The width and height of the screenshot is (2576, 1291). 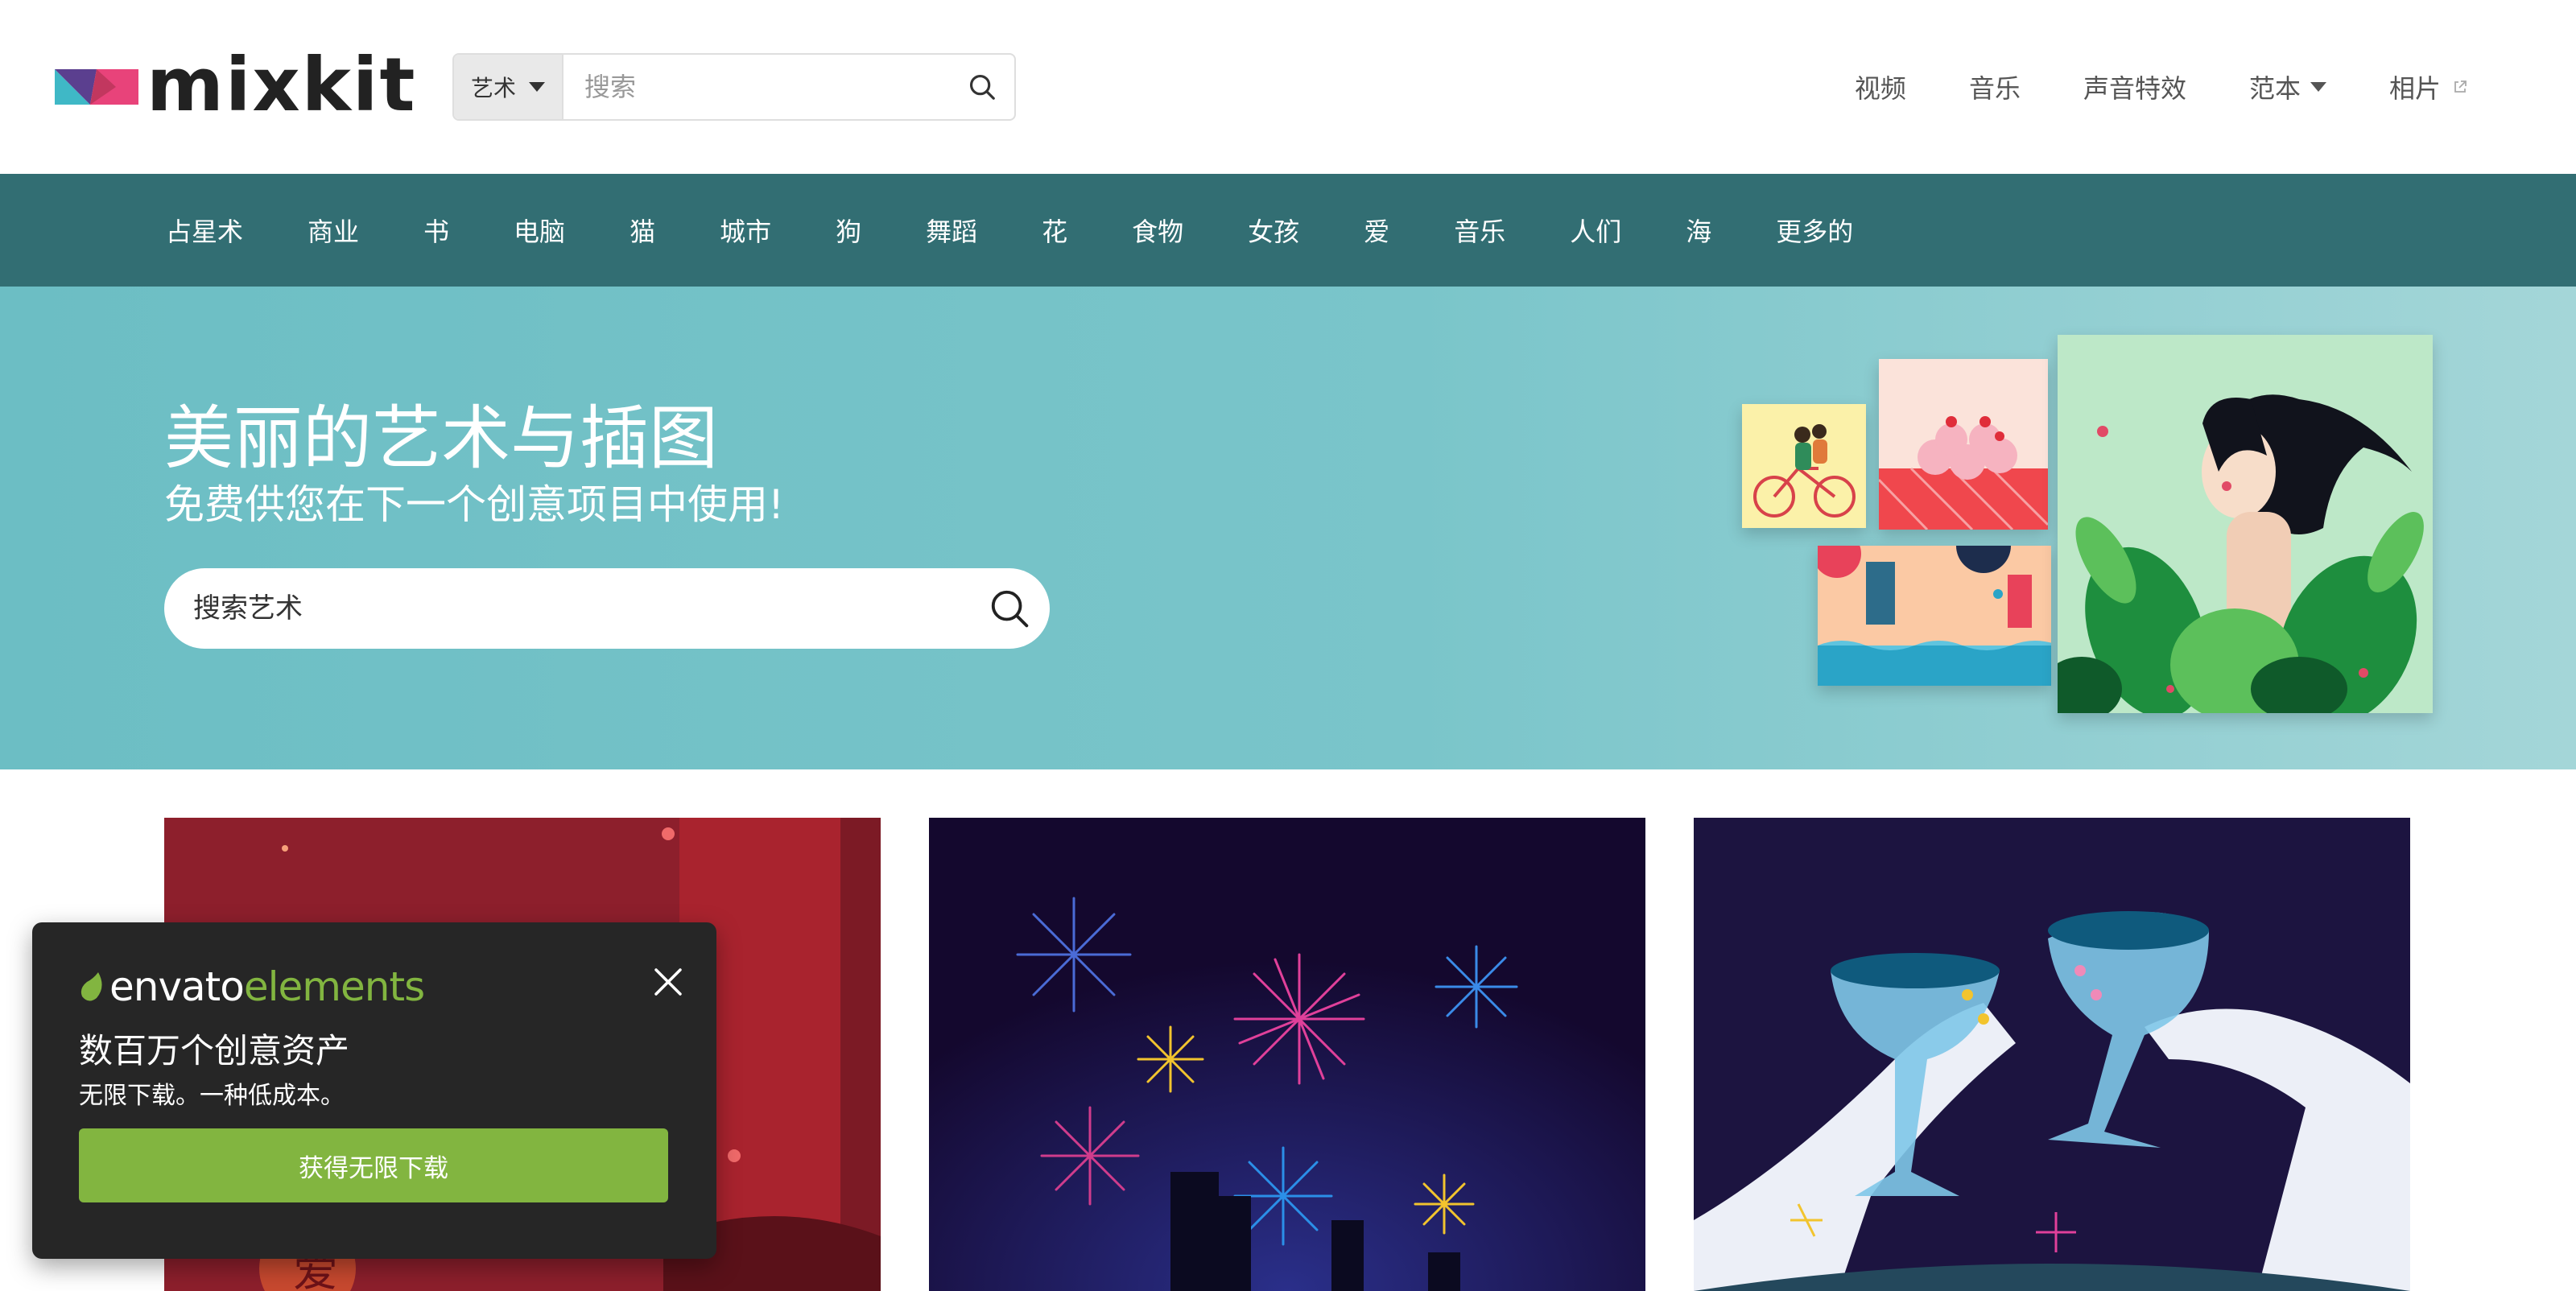 What do you see at coordinates (1288, 87) in the screenshot?
I see `site-header: mixkit 艺术 视频 音乐 声音特效 范本 相片` at bounding box center [1288, 87].